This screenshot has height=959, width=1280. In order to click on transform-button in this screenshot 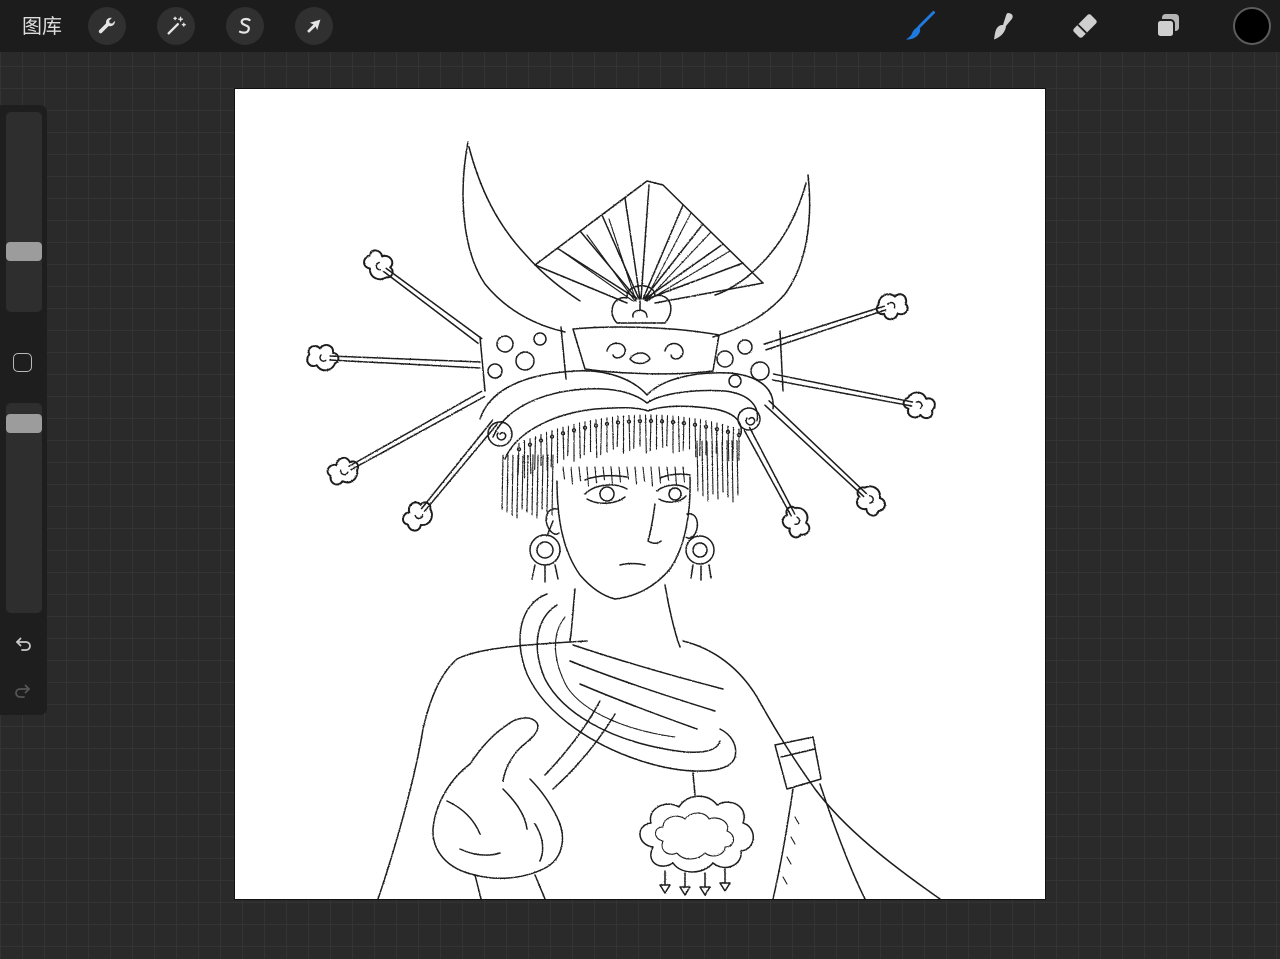, I will do `click(314, 26)`.